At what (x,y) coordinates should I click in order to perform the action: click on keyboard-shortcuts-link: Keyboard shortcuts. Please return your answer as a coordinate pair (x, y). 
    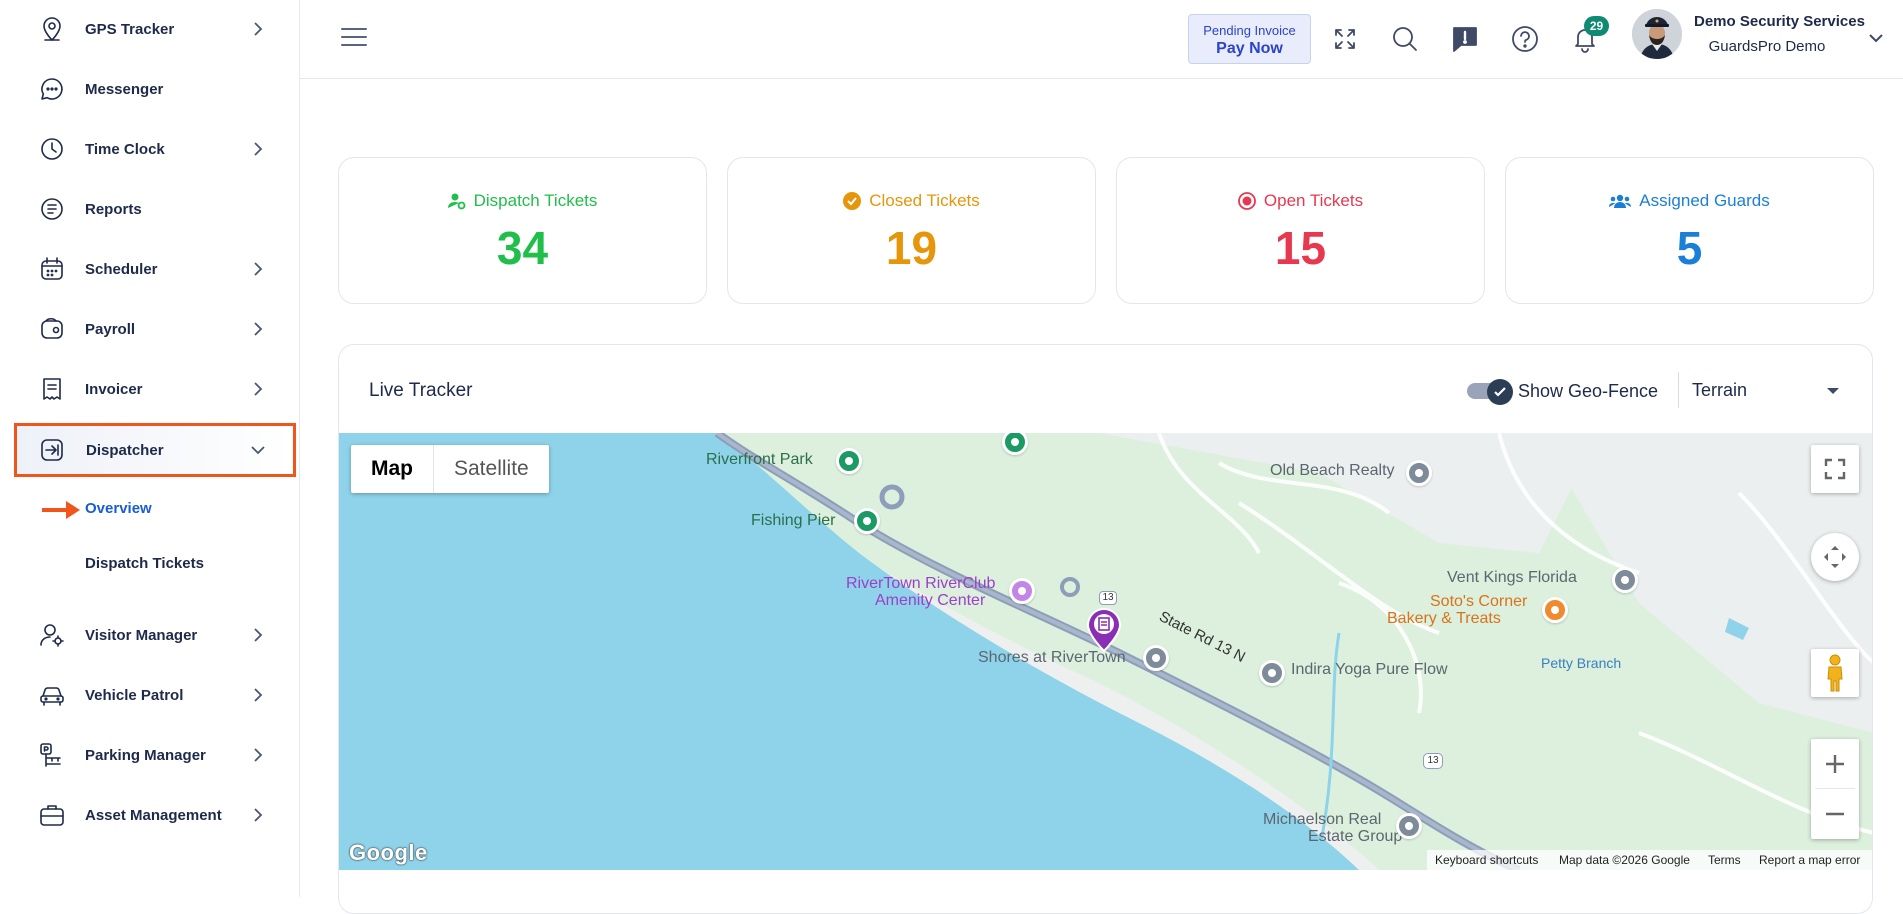
    Looking at the image, I should click on (1486, 860).